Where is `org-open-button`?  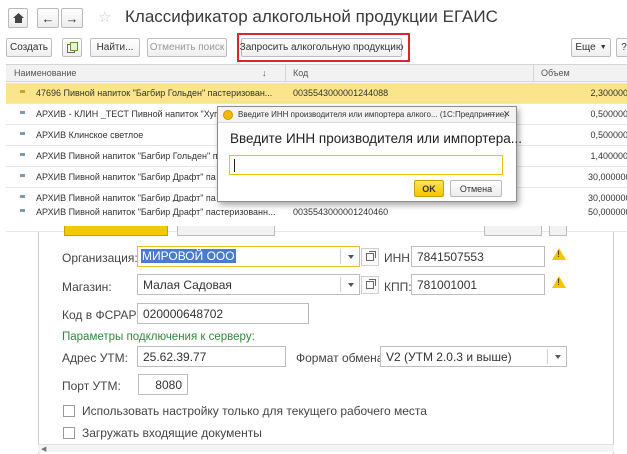
org-open-button is located at coordinates (370, 257).